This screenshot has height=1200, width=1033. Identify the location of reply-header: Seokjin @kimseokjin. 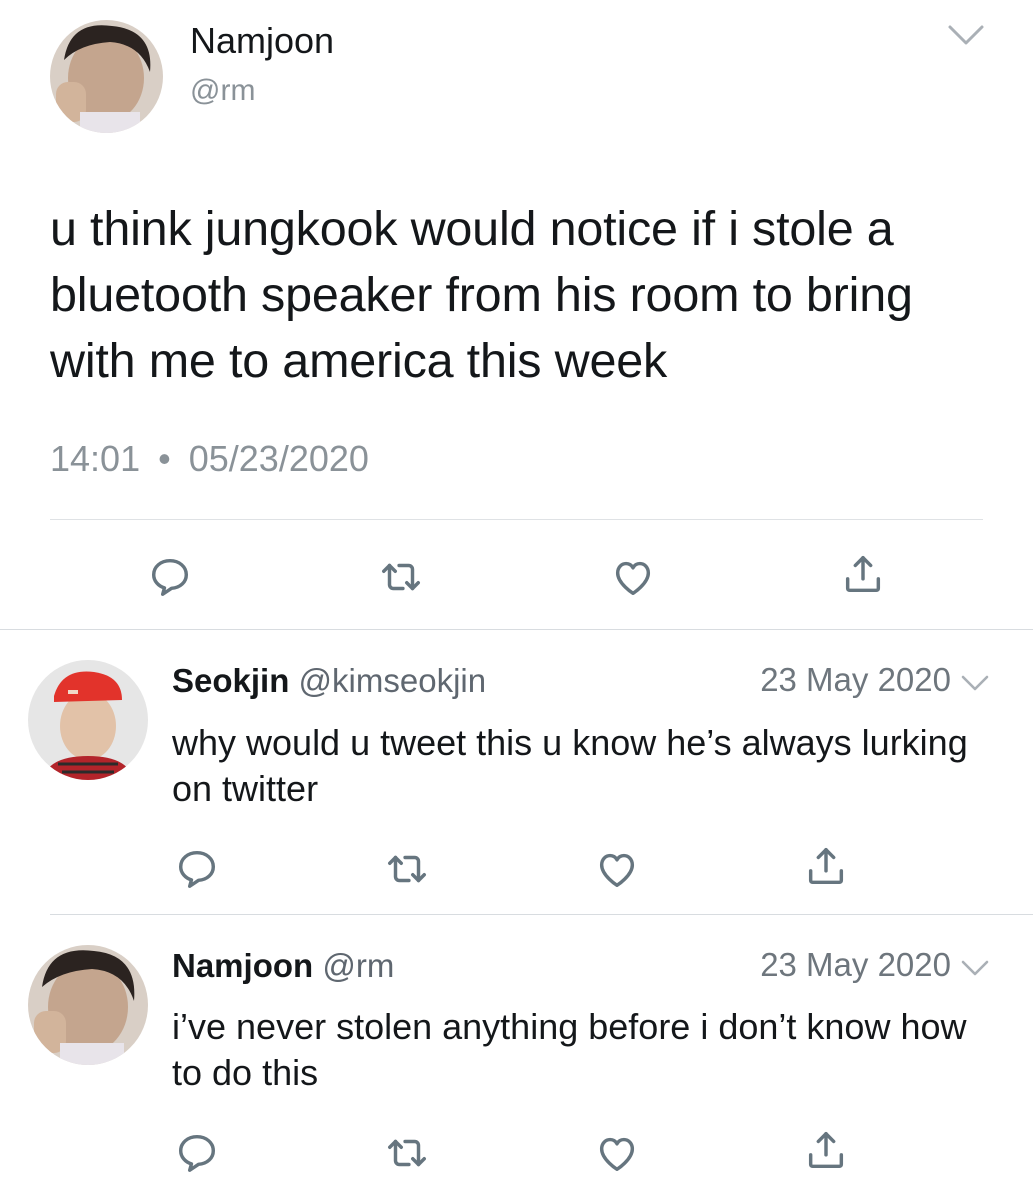
(329, 681).